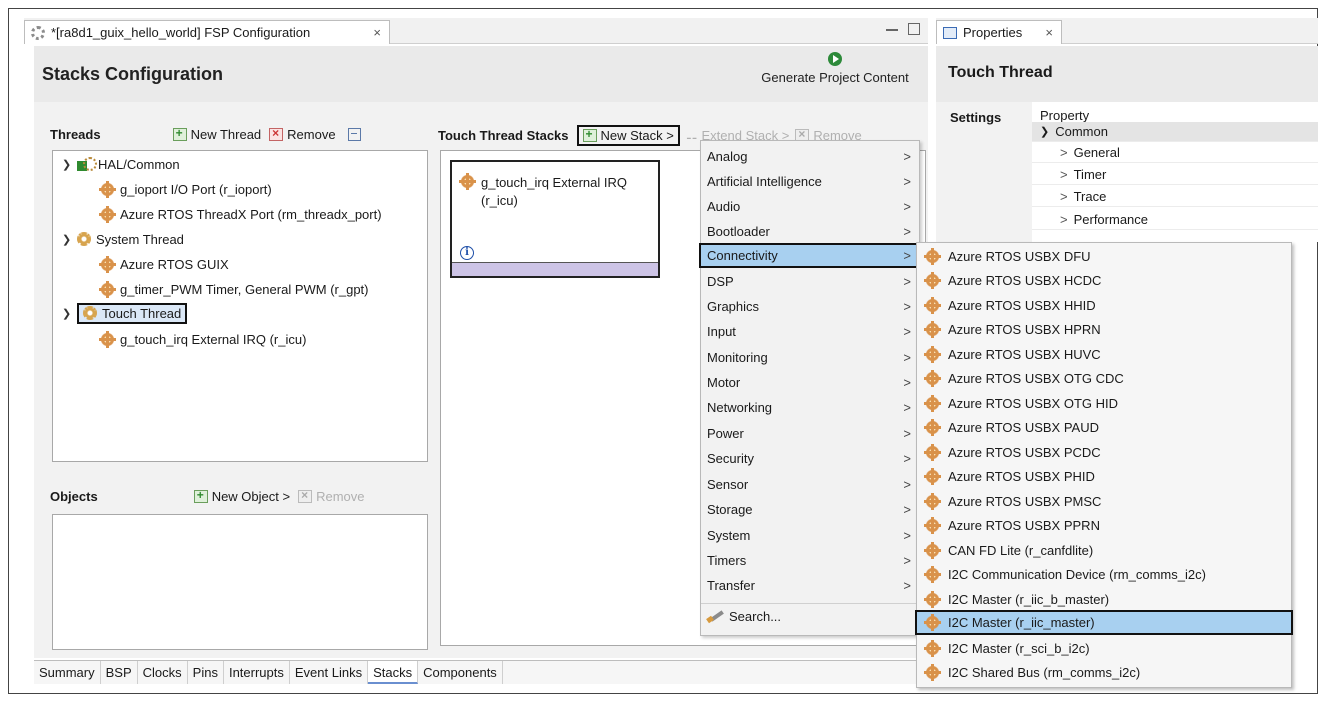  What do you see at coordinates (810, 535) in the screenshot?
I see `menu-item-system: System >` at bounding box center [810, 535].